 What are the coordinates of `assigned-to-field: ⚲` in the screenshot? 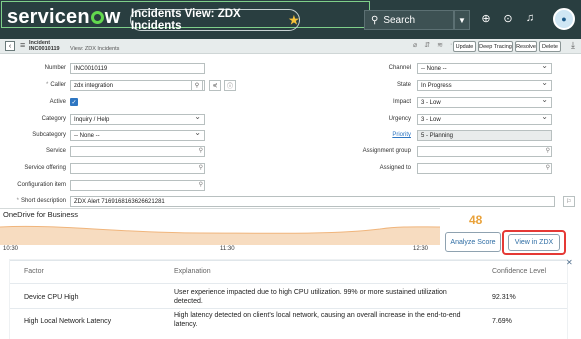 It's located at (484, 168).